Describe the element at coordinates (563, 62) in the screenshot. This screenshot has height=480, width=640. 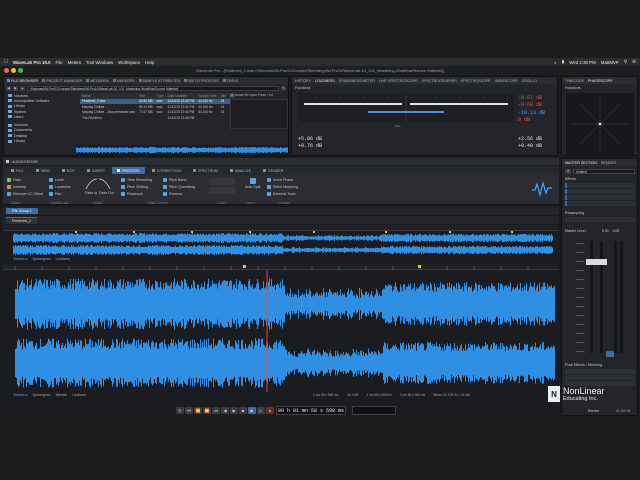
I see `battery-icon: ▮` at that location.